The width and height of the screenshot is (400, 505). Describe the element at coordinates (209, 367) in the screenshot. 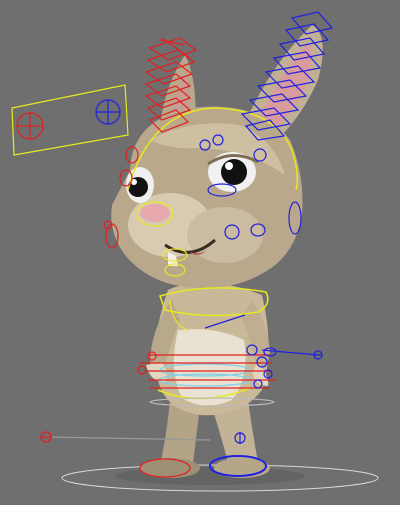

I see `belly` at that location.